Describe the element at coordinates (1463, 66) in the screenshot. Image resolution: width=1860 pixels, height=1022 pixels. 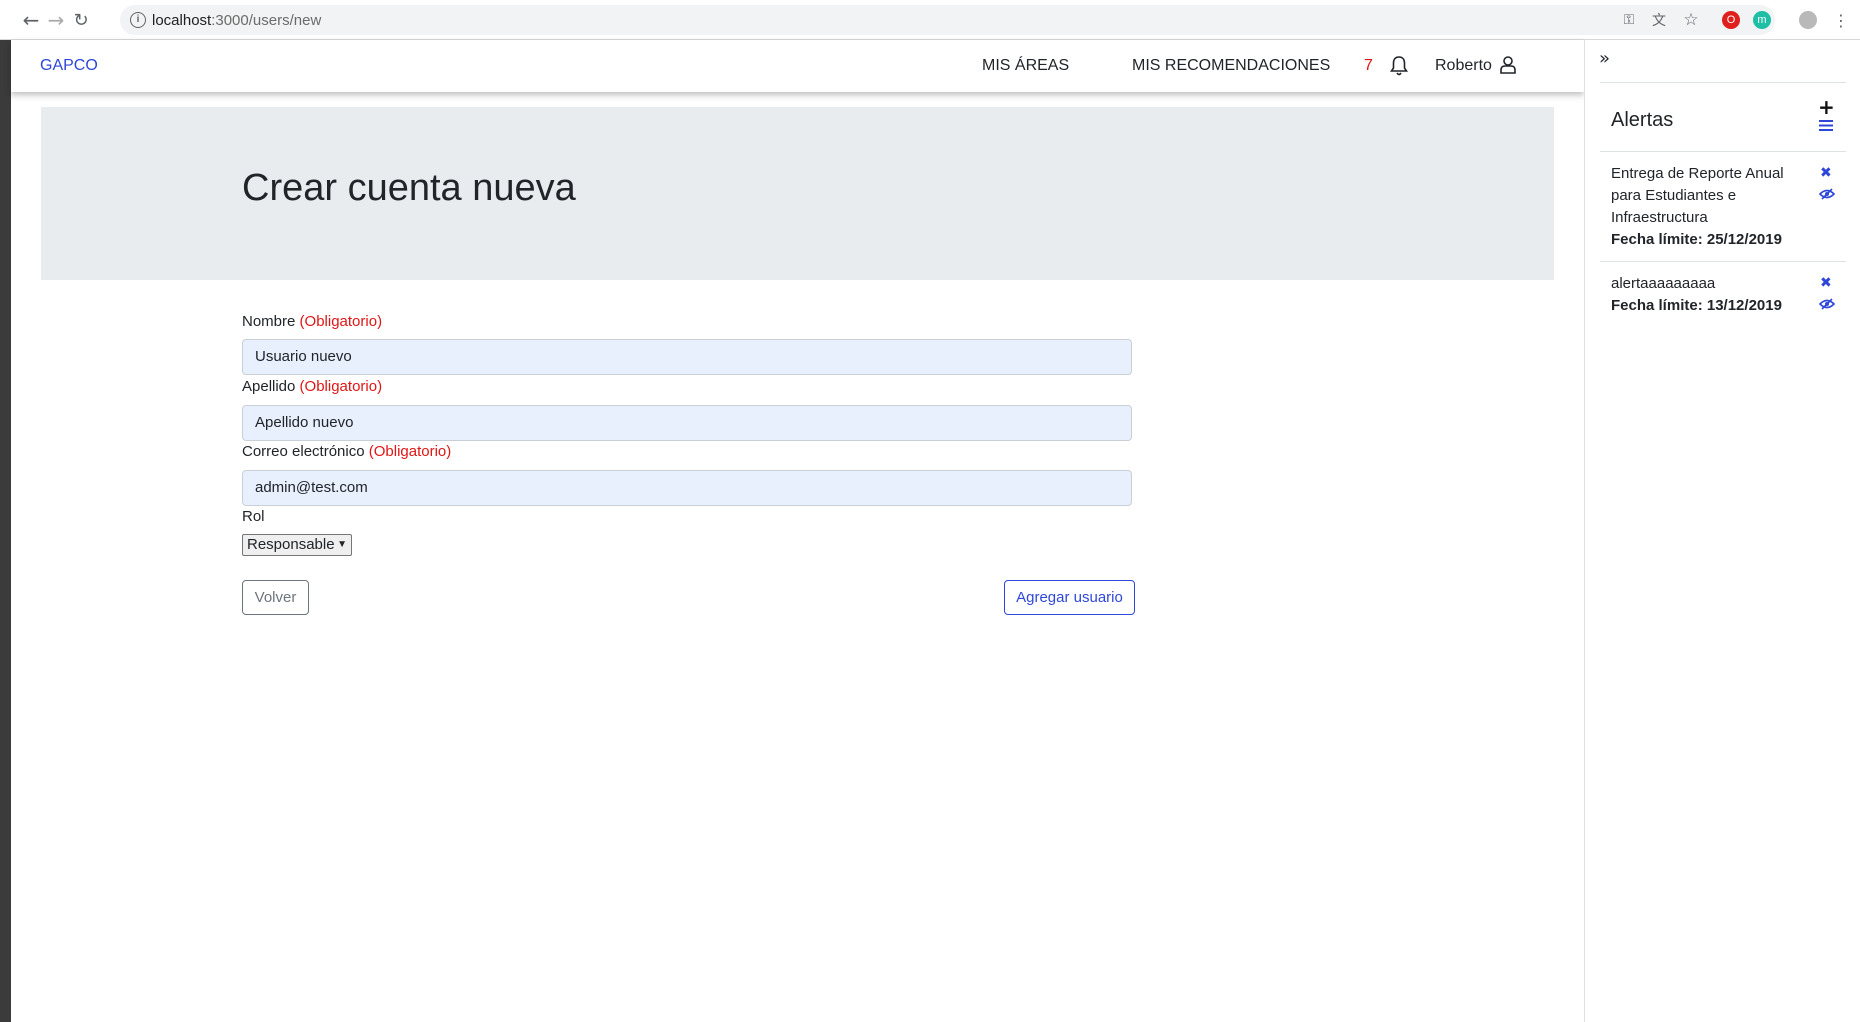
I see `user-menu-link: Roberto` at that location.